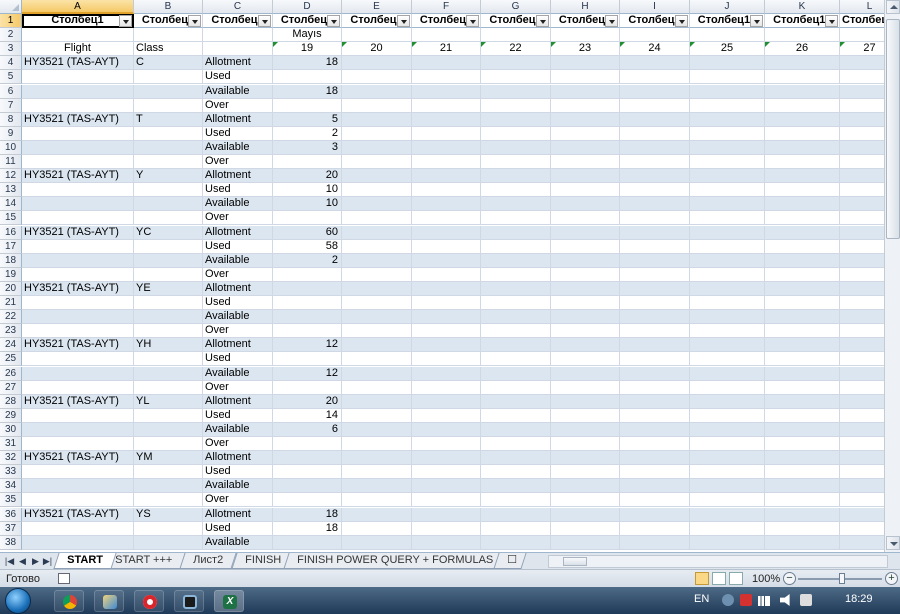 Image resolution: width=900 pixels, height=614 pixels. Describe the element at coordinates (862, 7) in the screenshot. I see `column-header-l: L` at that location.